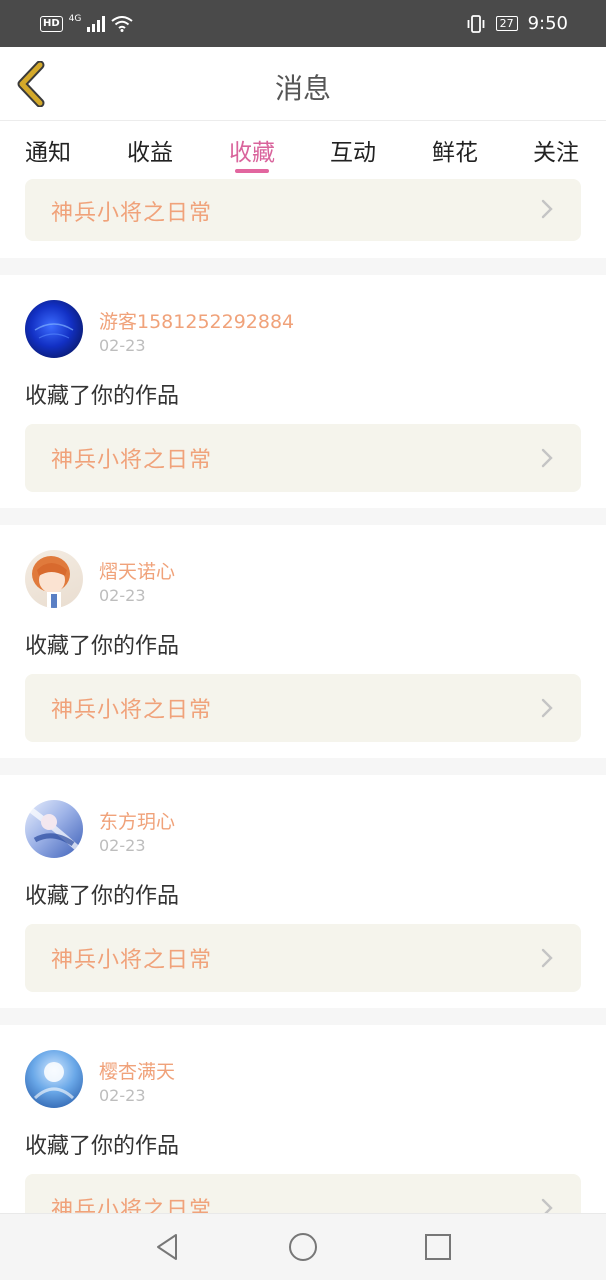 The width and height of the screenshot is (606, 1280). I want to click on square-recents-icon, so click(438, 1247).